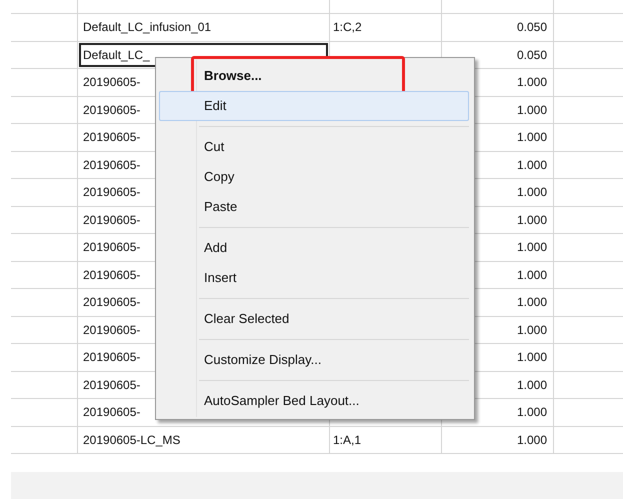 Image resolution: width=623 pixels, height=499 pixels. I want to click on menu-item: Paste, so click(314, 207).